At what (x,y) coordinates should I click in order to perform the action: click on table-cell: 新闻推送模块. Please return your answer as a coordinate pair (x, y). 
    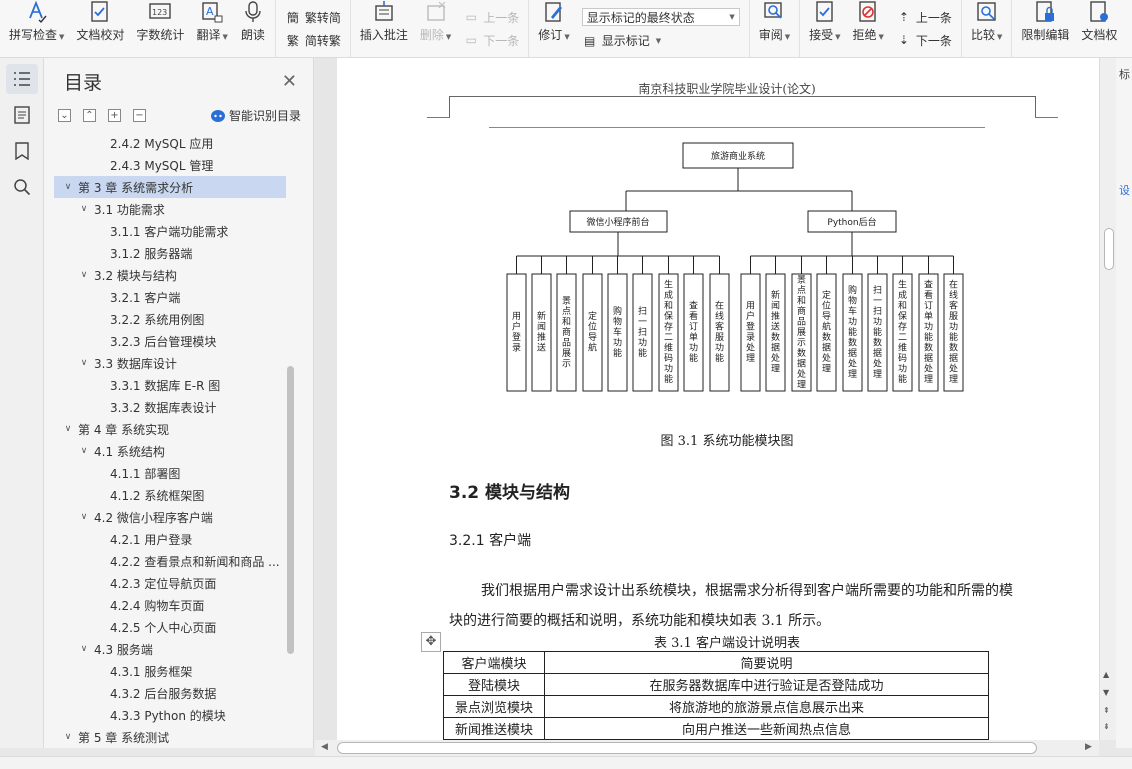
    Looking at the image, I should click on (494, 728).